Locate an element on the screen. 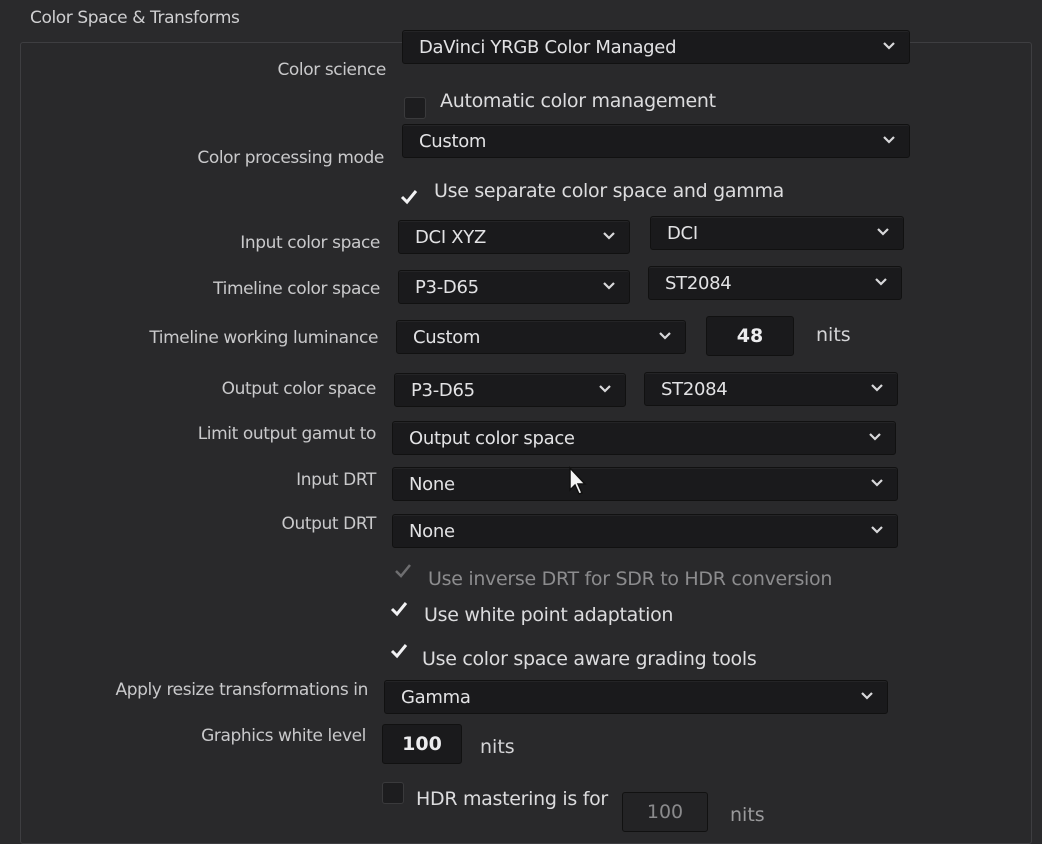 This screenshot has height=844, width=1042. graphics-white-level-unit: nits is located at coordinates (497, 747).